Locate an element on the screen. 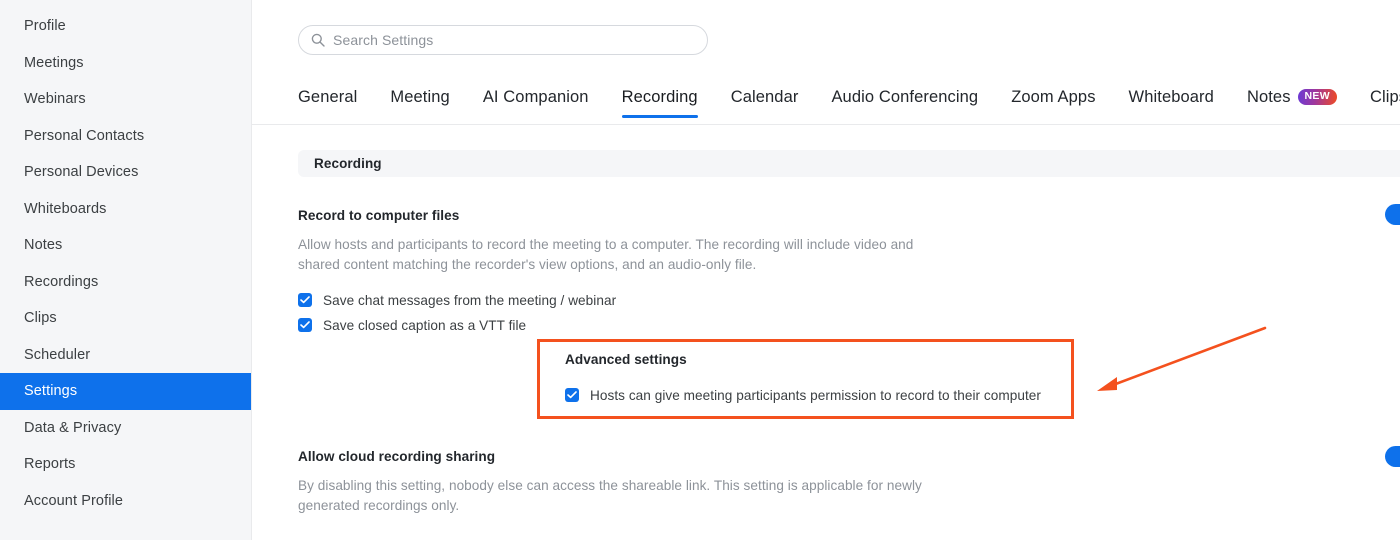 The width and height of the screenshot is (1400, 540). tab-label: Calendar is located at coordinates (764, 97).